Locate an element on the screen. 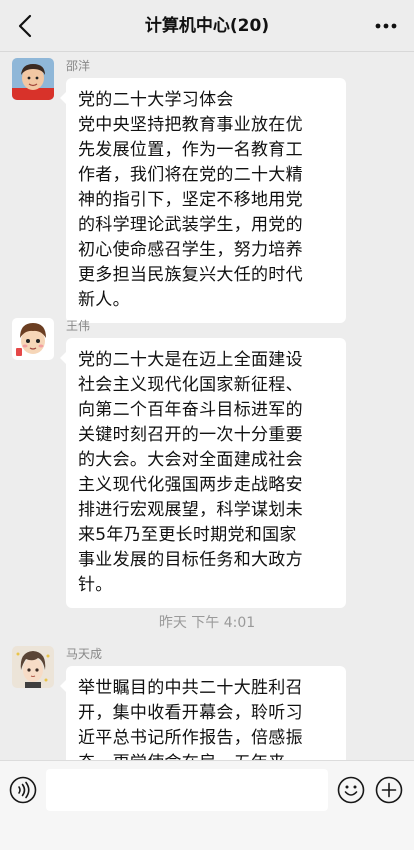  emoji-button is located at coordinates (351, 790).